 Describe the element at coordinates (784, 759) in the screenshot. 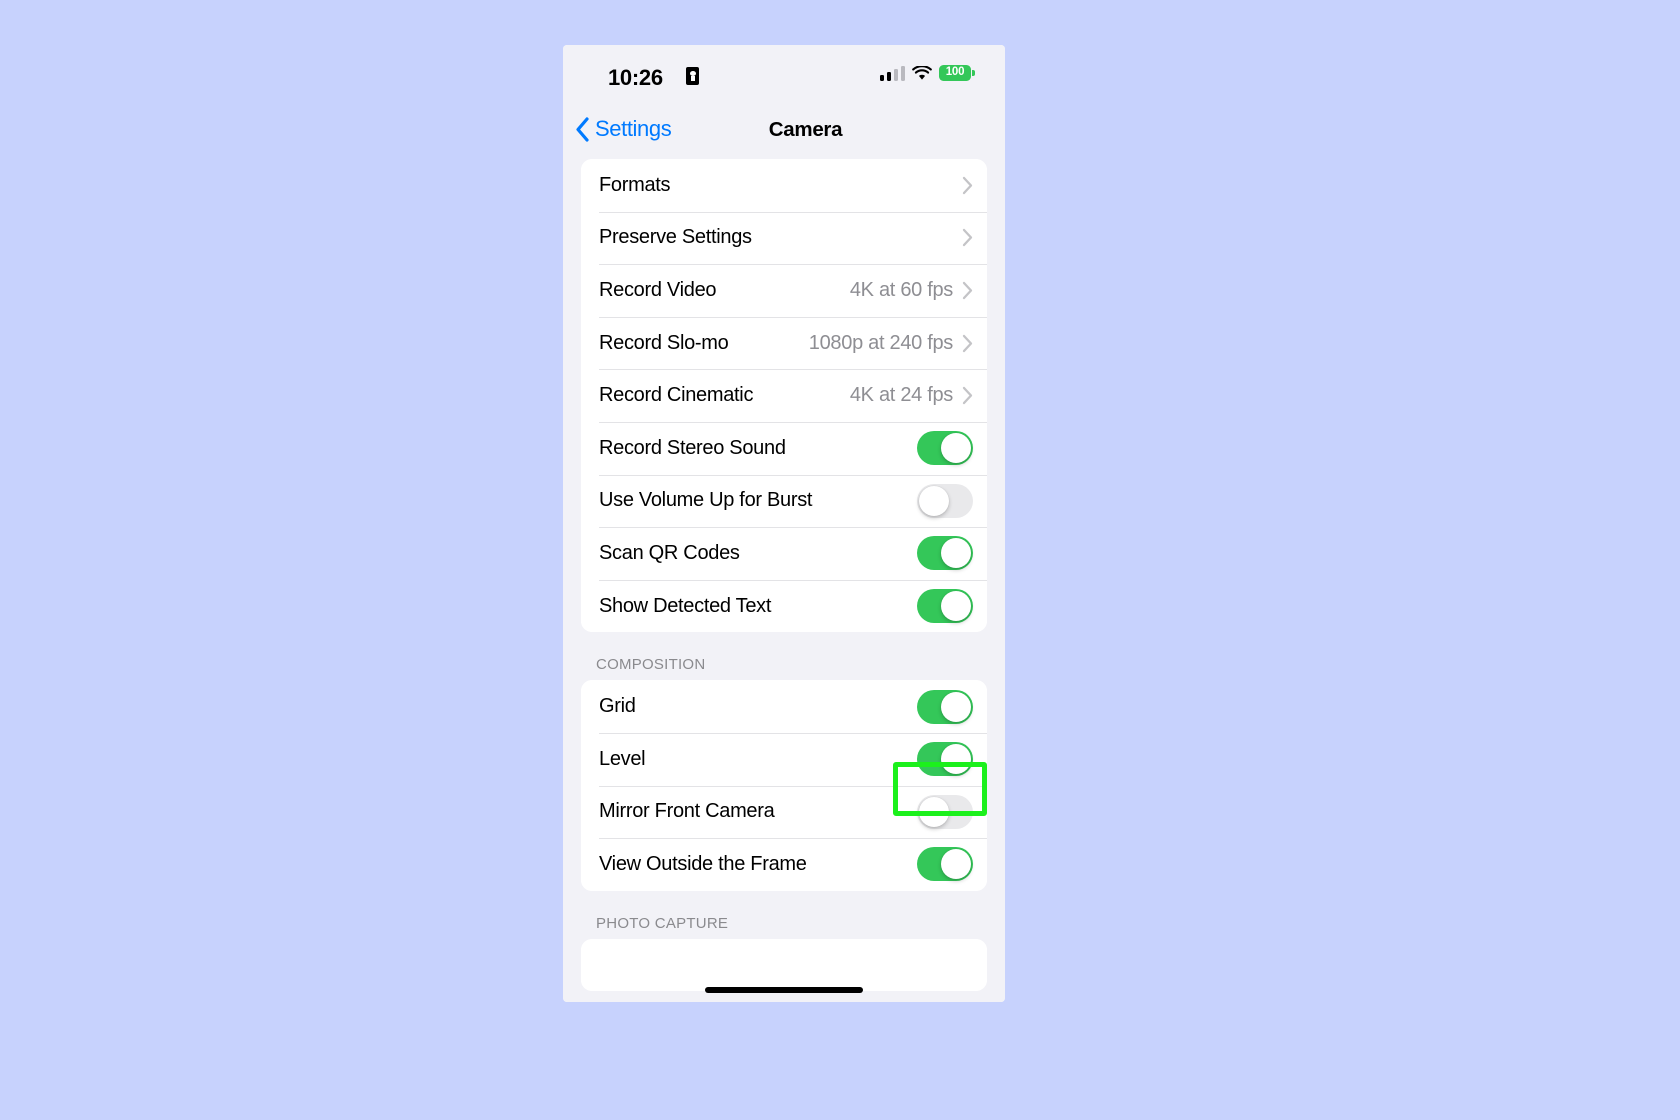

I see `settings-row-level: Level` at that location.